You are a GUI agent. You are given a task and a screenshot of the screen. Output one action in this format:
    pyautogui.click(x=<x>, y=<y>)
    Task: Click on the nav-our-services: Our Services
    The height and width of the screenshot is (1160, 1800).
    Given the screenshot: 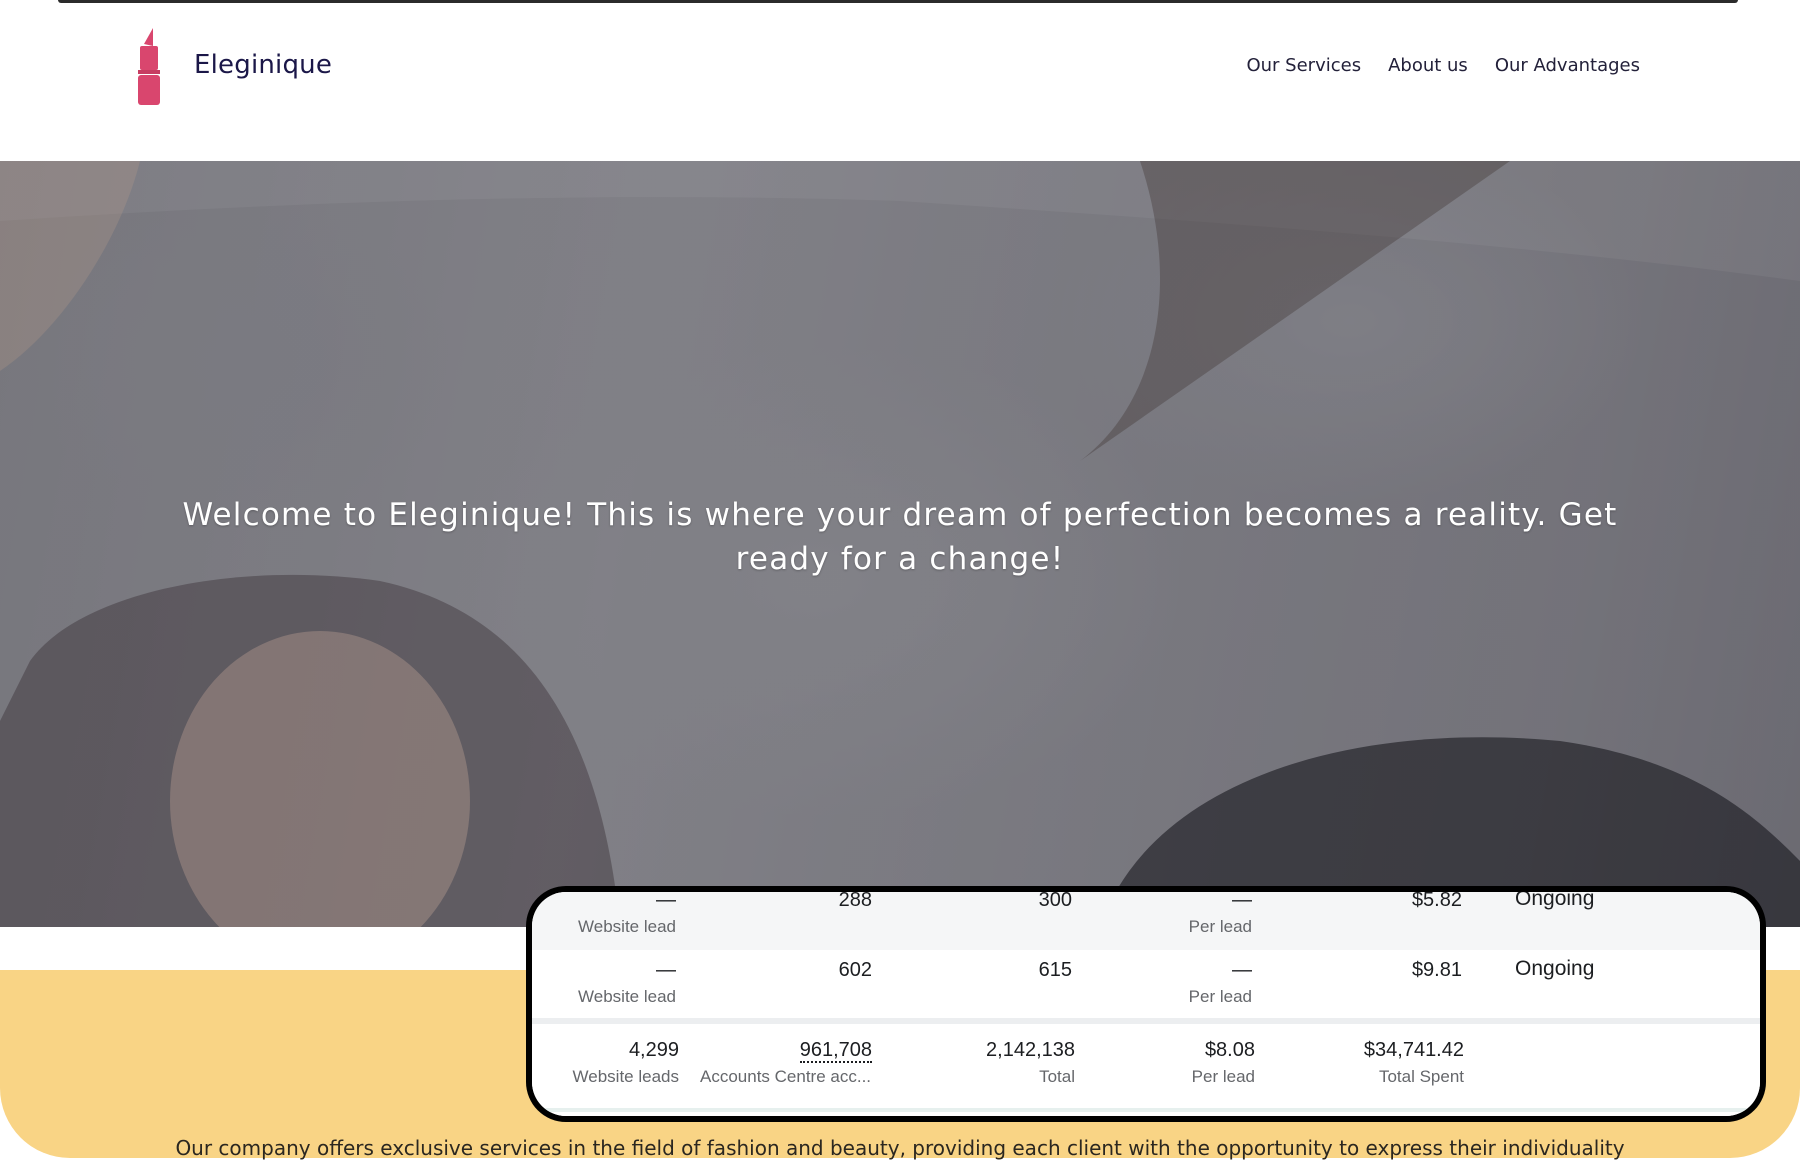 What is the action you would take?
    pyautogui.click(x=1303, y=65)
    